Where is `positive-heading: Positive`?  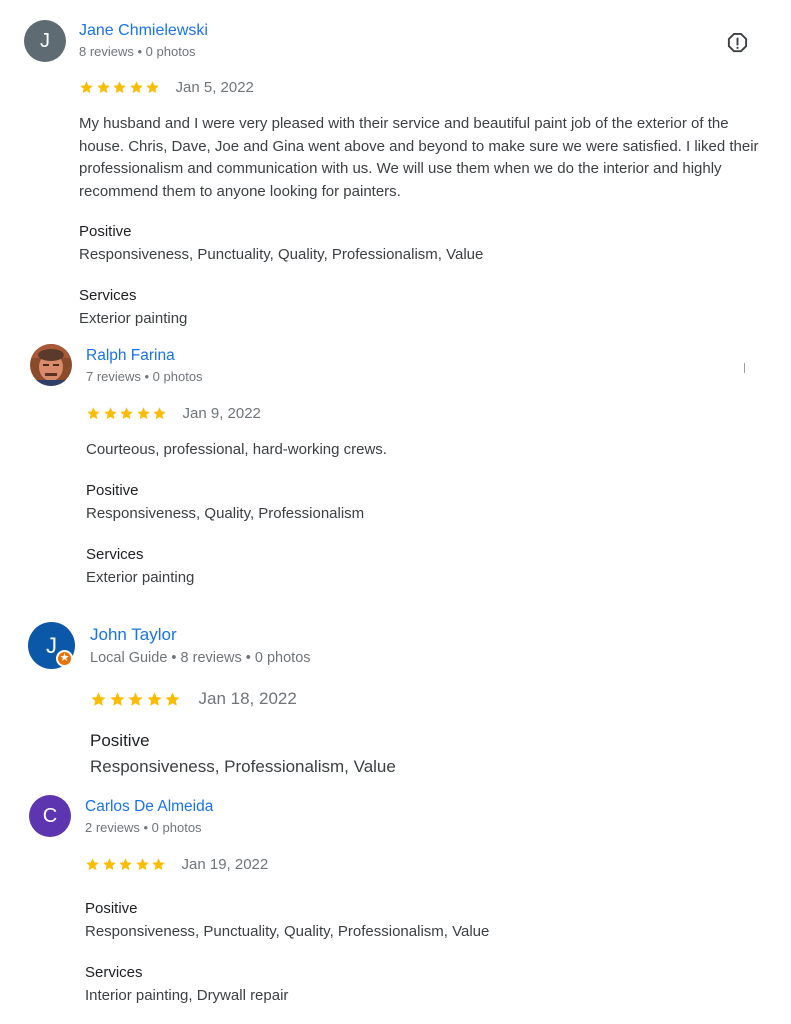
positive-heading: Positive is located at coordinates (111, 908).